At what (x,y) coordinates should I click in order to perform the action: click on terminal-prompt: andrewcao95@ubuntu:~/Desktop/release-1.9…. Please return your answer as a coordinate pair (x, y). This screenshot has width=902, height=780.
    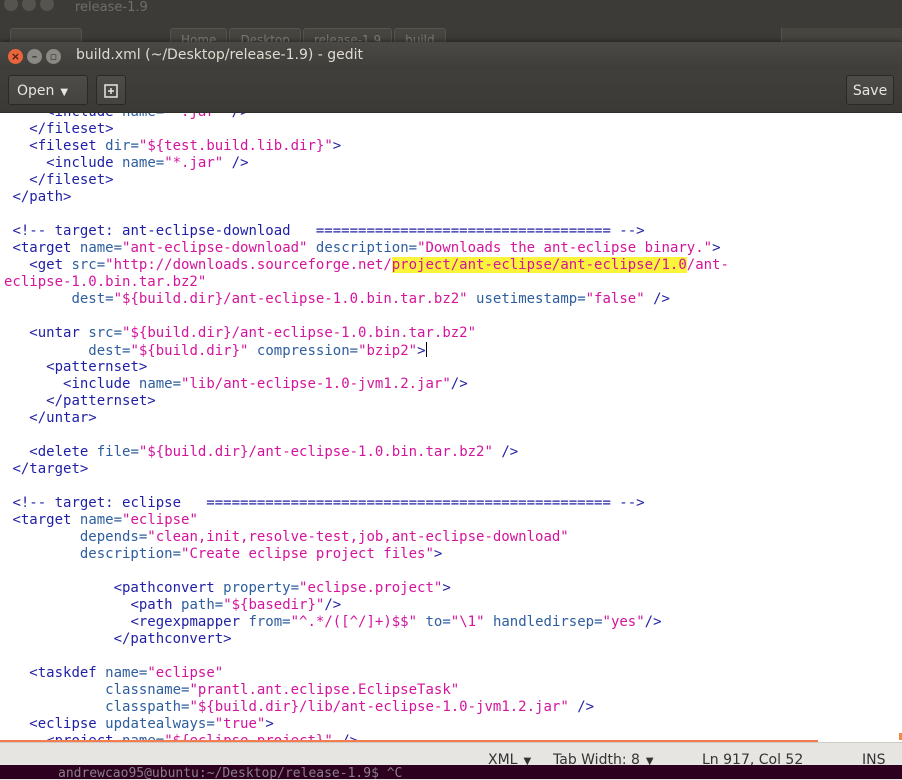
    Looking at the image, I should click on (230, 772).